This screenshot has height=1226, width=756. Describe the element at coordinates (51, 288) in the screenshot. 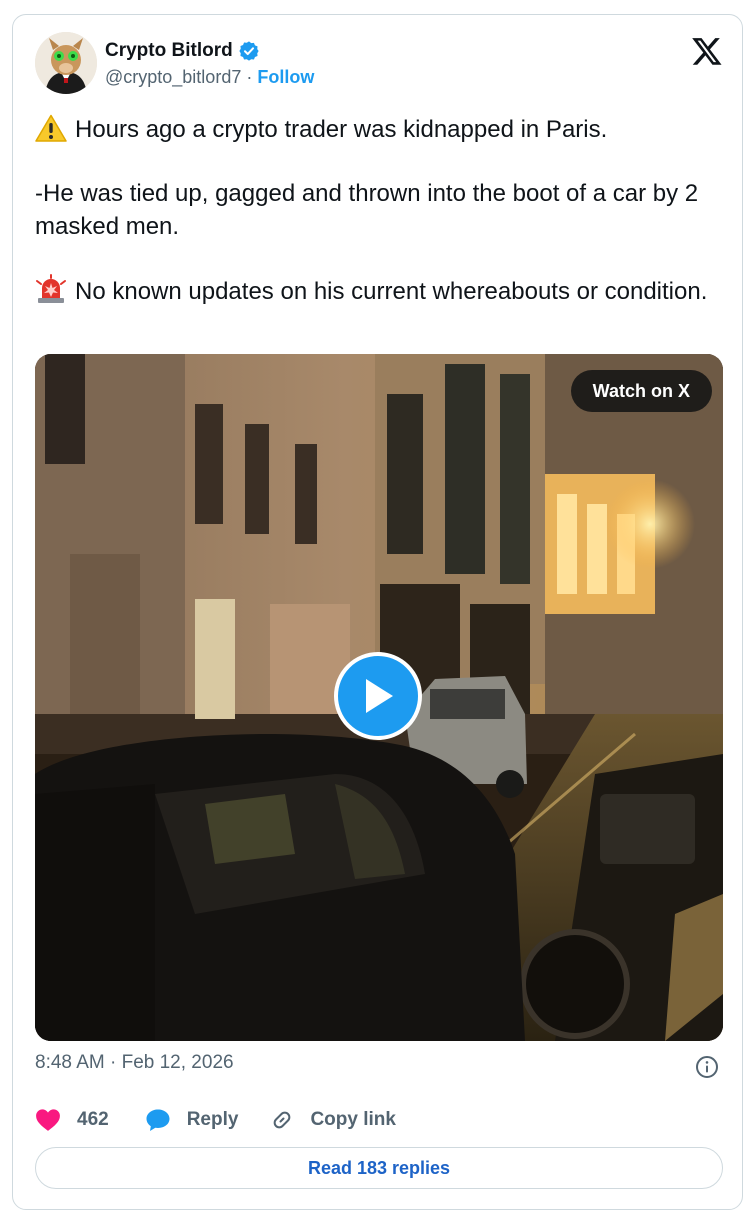

I see `siren-emoji-icon` at that location.